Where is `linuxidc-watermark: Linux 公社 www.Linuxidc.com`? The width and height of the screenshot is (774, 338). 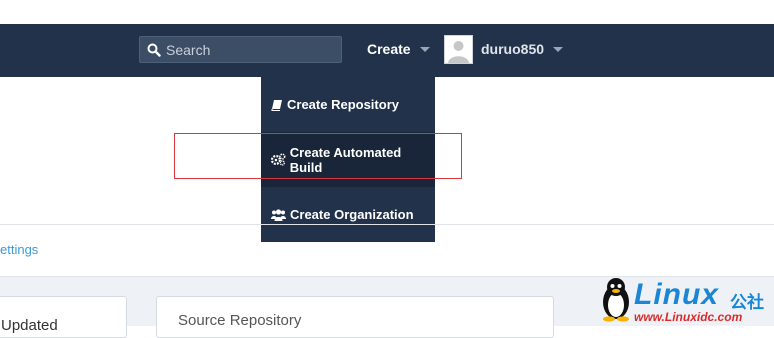 linuxidc-watermark: Linux 公社 www.Linuxidc.com is located at coordinates (686, 299).